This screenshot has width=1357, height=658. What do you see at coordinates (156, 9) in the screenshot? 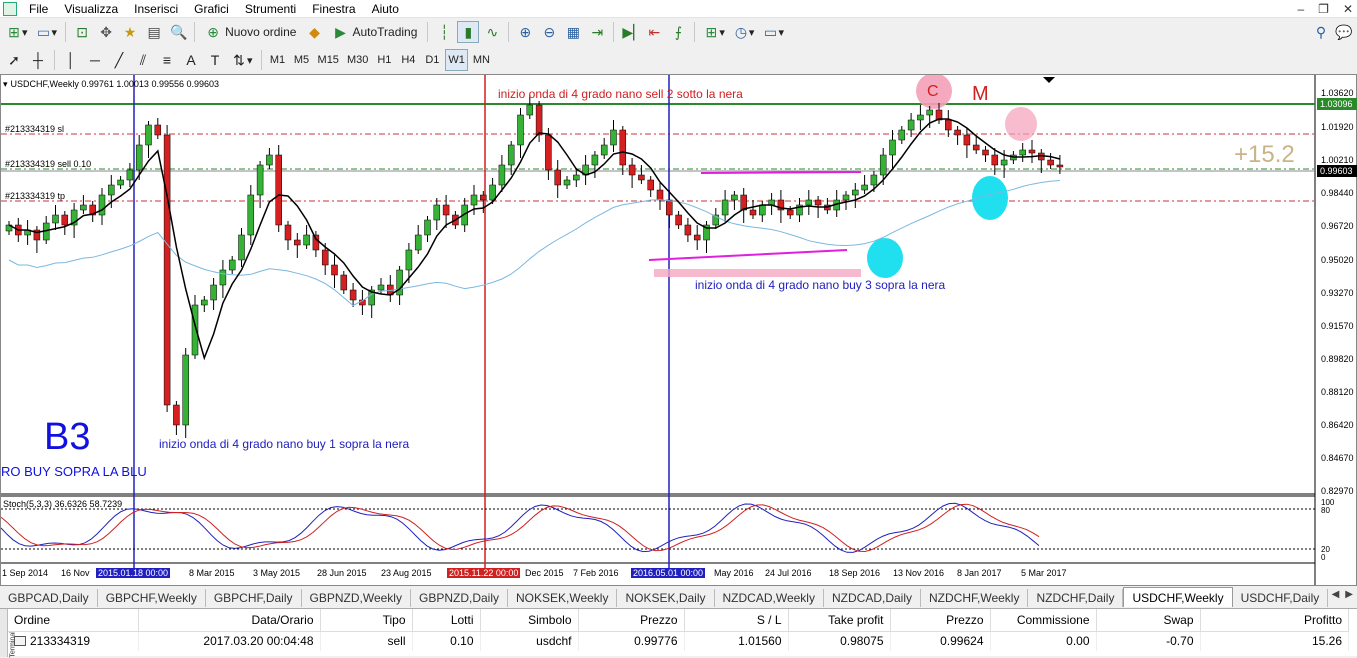
I see `menu-insert: Inserisci` at bounding box center [156, 9].